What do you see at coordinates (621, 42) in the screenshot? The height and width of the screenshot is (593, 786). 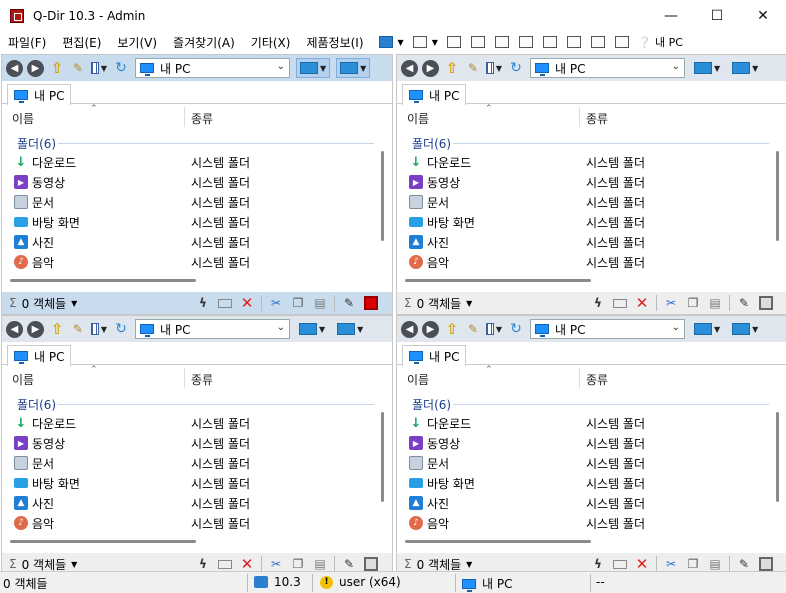 I see `layout-8-icon` at bounding box center [621, 42].